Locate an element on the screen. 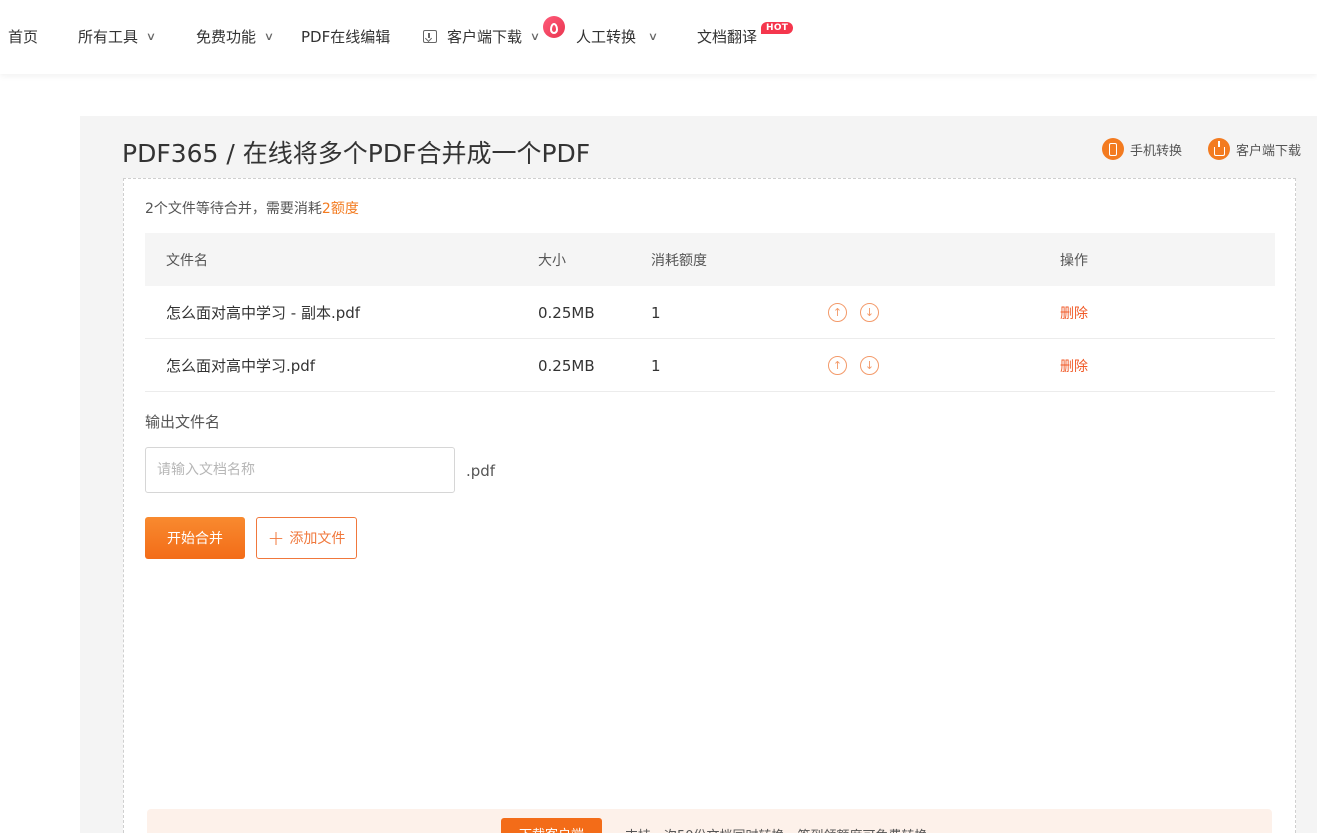  header-actions: 操作 is located at coordinates (1074, 260).